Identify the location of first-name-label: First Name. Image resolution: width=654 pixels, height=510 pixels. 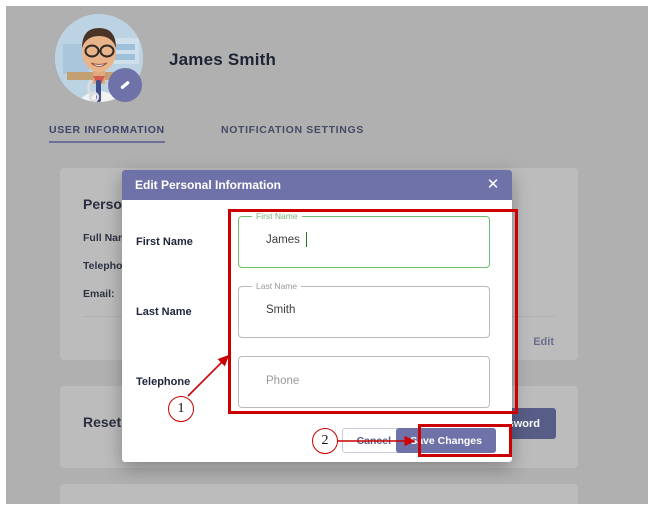
(164, 242).